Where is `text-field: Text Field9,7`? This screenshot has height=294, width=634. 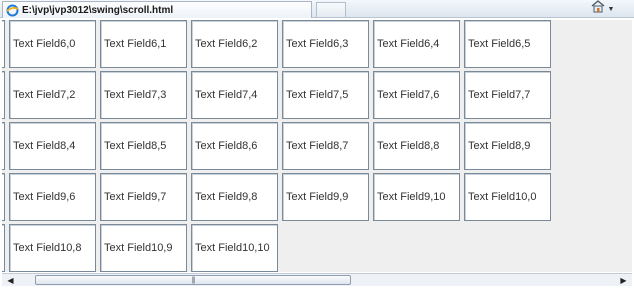
text-field: Text Field9,7 is located at coordinates (143, 197).